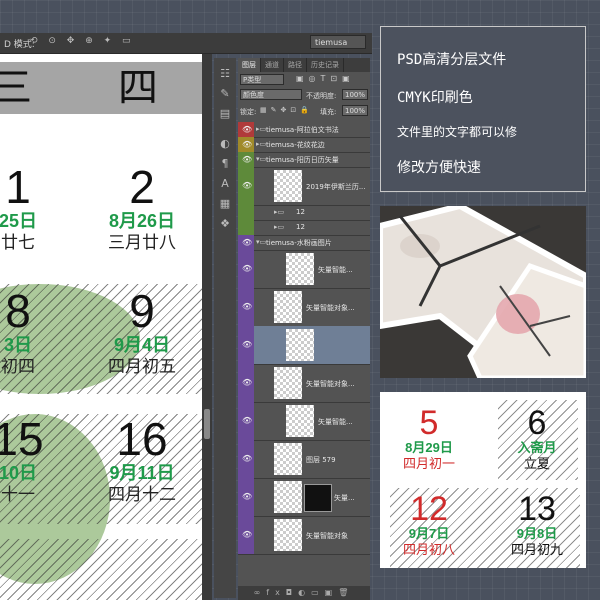 This screenshot has height=600, width=600. Describe the element at coordinates (138, 88) in the screenshot. I see `weekday-right: 四` at that location.